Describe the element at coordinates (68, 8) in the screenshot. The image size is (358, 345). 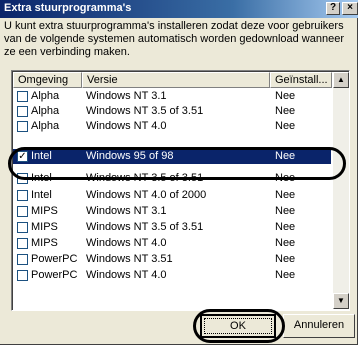
I see `dialog-title: Extra stuurprogramma's` at that location.